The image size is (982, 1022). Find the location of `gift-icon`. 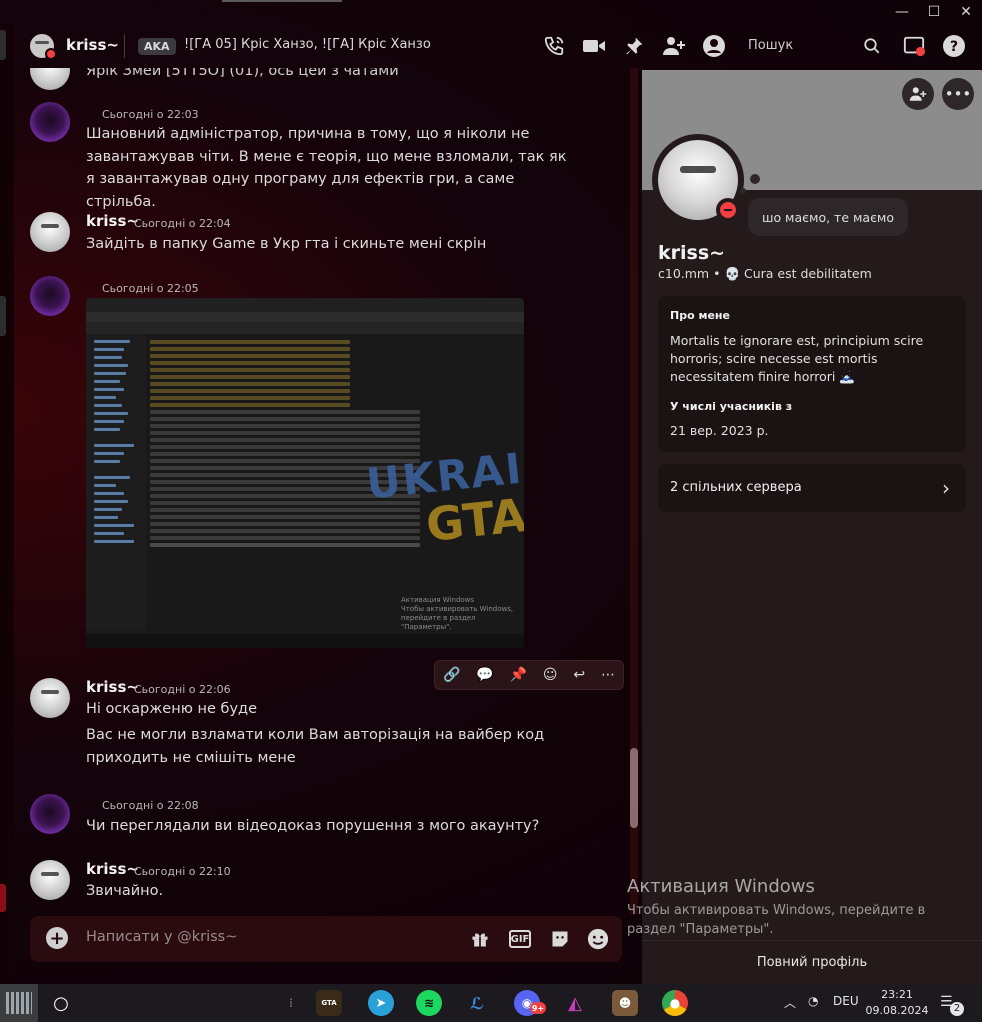

gift-icon is located at coordinates (480, 939).